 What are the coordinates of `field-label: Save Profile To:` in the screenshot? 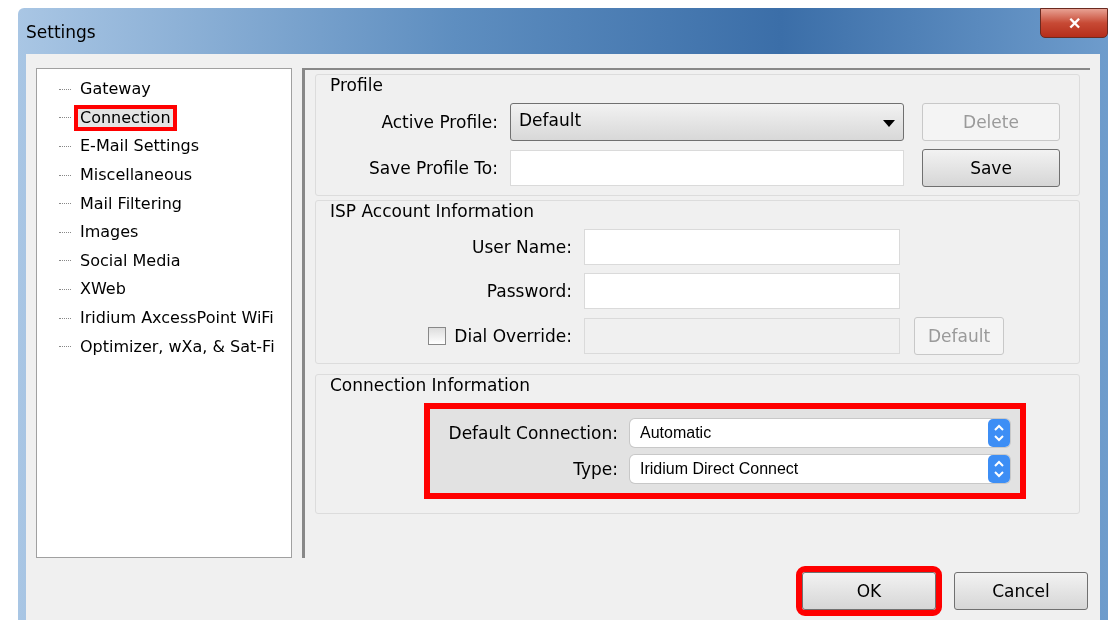 It's located at (432, 168).